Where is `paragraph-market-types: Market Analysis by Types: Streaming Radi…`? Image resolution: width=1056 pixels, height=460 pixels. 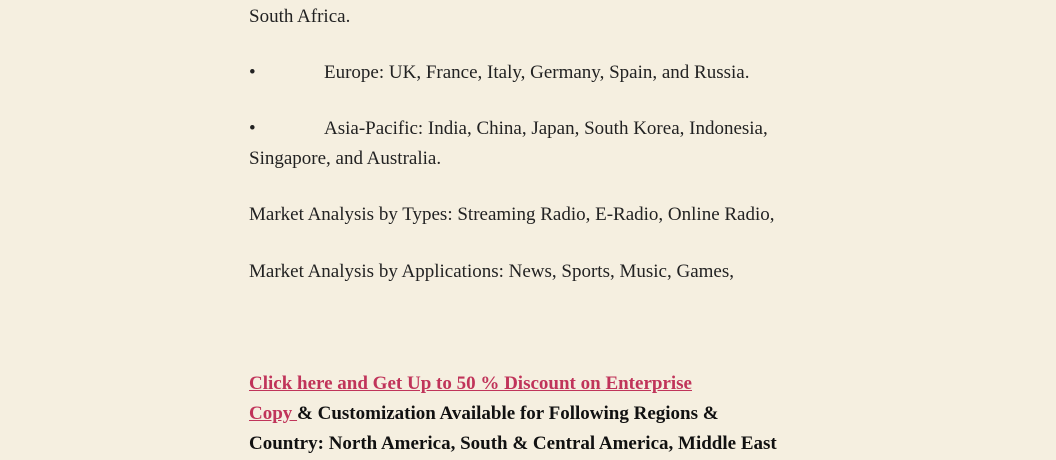 paragraph-market-types: Market Analysis by Types: Streaming Radi… is located at coordinates (512, 214).